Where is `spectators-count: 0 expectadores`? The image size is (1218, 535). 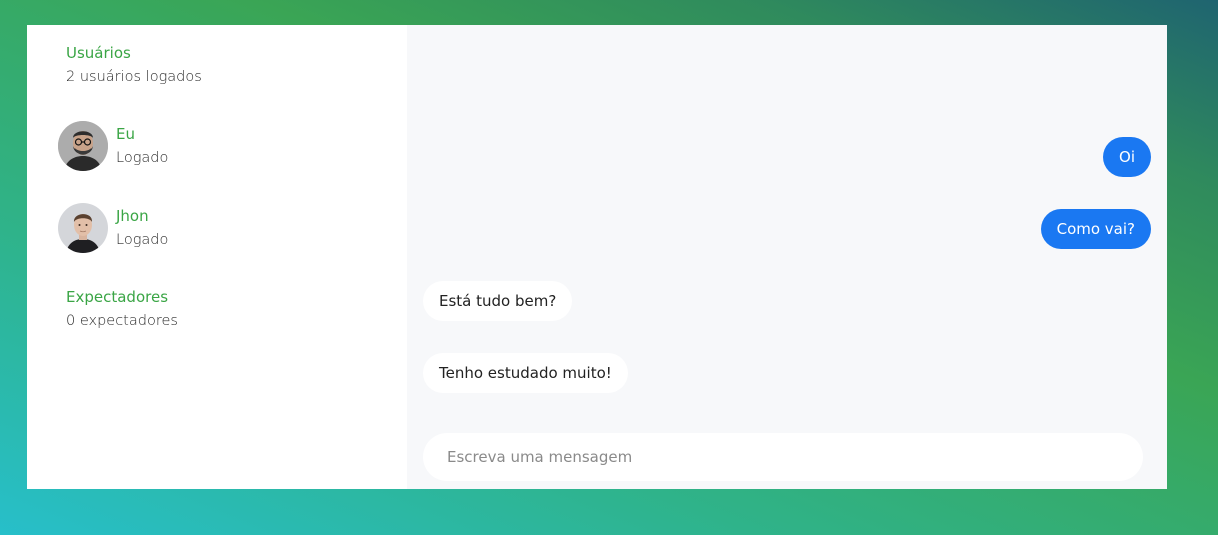 spectators-count: 0 expectadores is located at coordinates (122, 321).